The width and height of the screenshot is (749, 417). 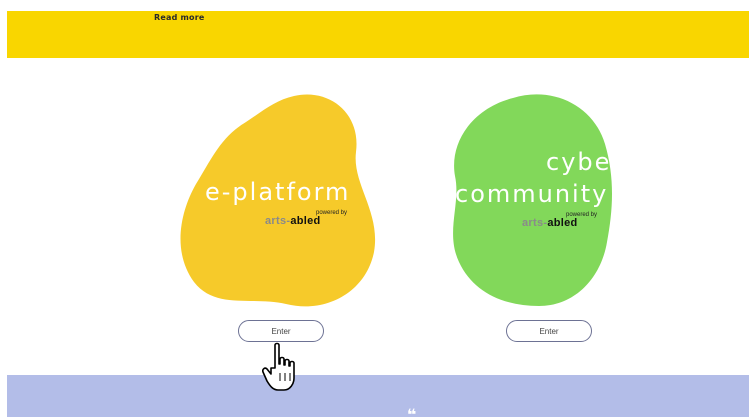 I want to click on cyber-community-title-line-1: cyber, so click(x=585, y=162).